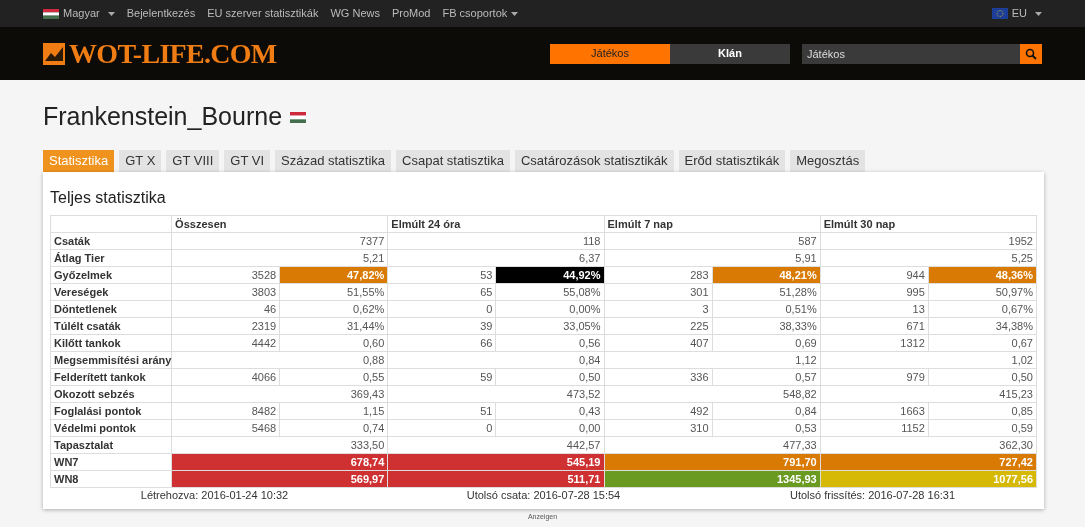 The width and height of the screenshot is (1085, 527). I want to click on table-cell: 0,43, so click(549, 411).